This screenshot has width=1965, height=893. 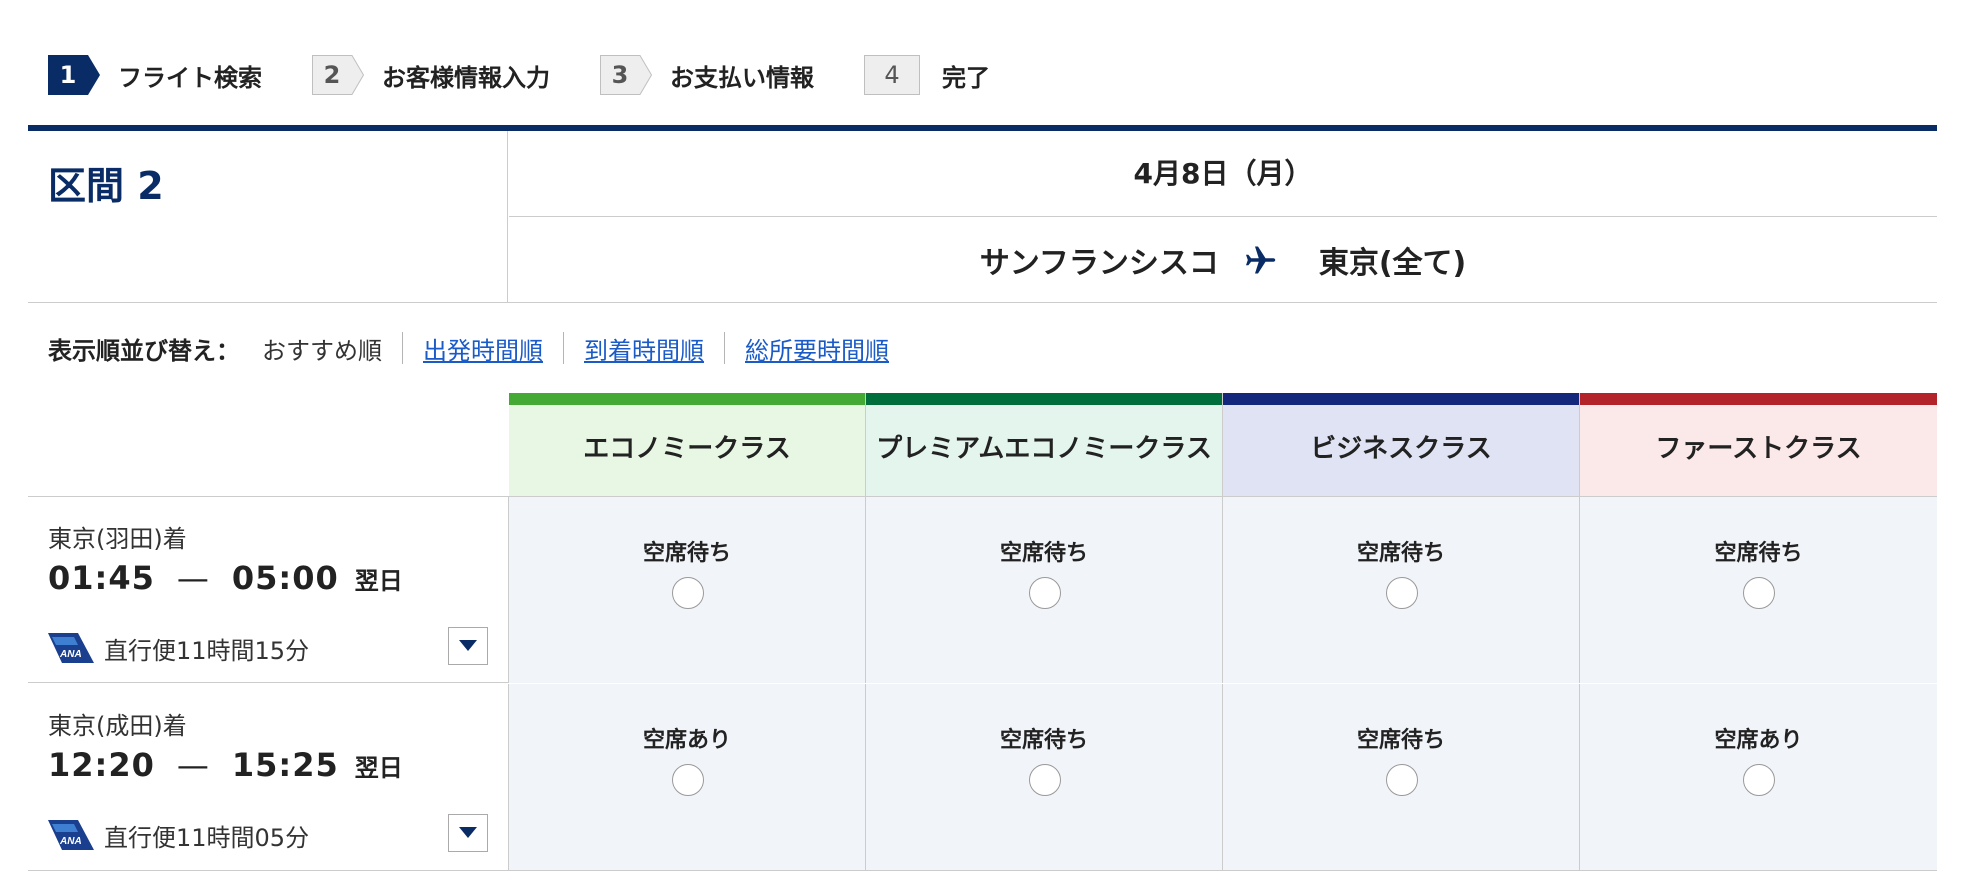 I want to click on flight-date: 4月8日（月）, so click(x=1223, y=174).